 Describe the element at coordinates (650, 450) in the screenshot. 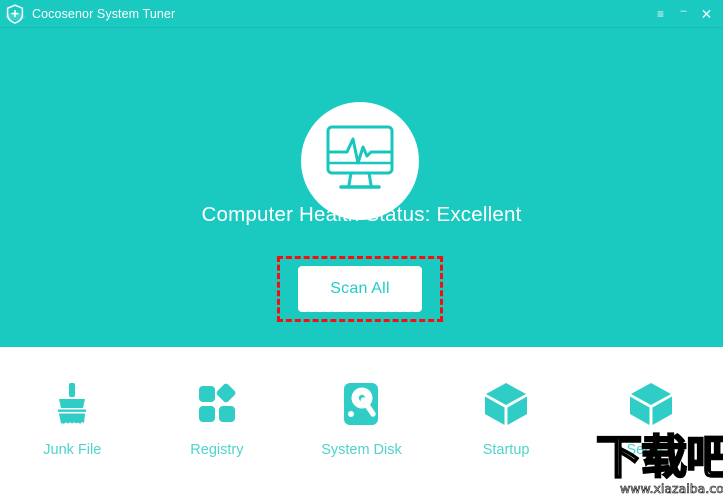

I see `tool-label: Service` at that location.